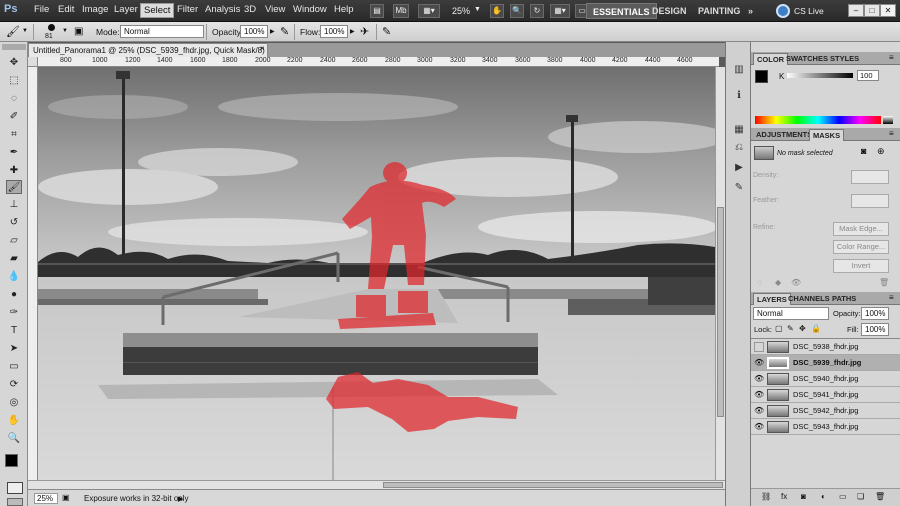 The width and height of the screenshot is (900, 506). What do you see at coordinates (254, 31) in the screenshot?
I see `opacity-field: 100%` at bounding box center [254, 31].